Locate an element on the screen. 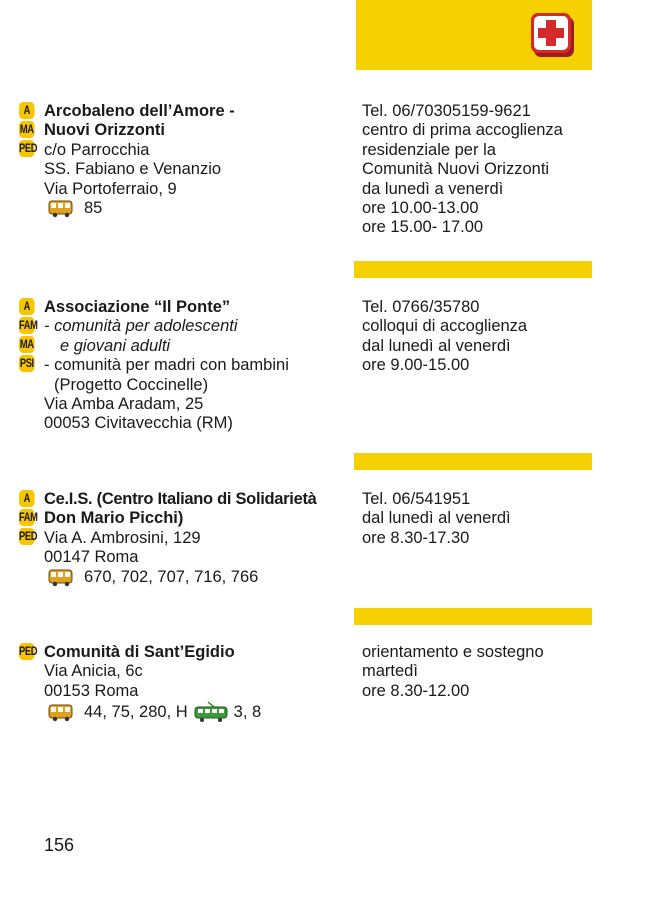 This screenshot has height=900, width=648. bus-lines: 670, 702, 707, 716, 766 is located at coordinates (199, 577).